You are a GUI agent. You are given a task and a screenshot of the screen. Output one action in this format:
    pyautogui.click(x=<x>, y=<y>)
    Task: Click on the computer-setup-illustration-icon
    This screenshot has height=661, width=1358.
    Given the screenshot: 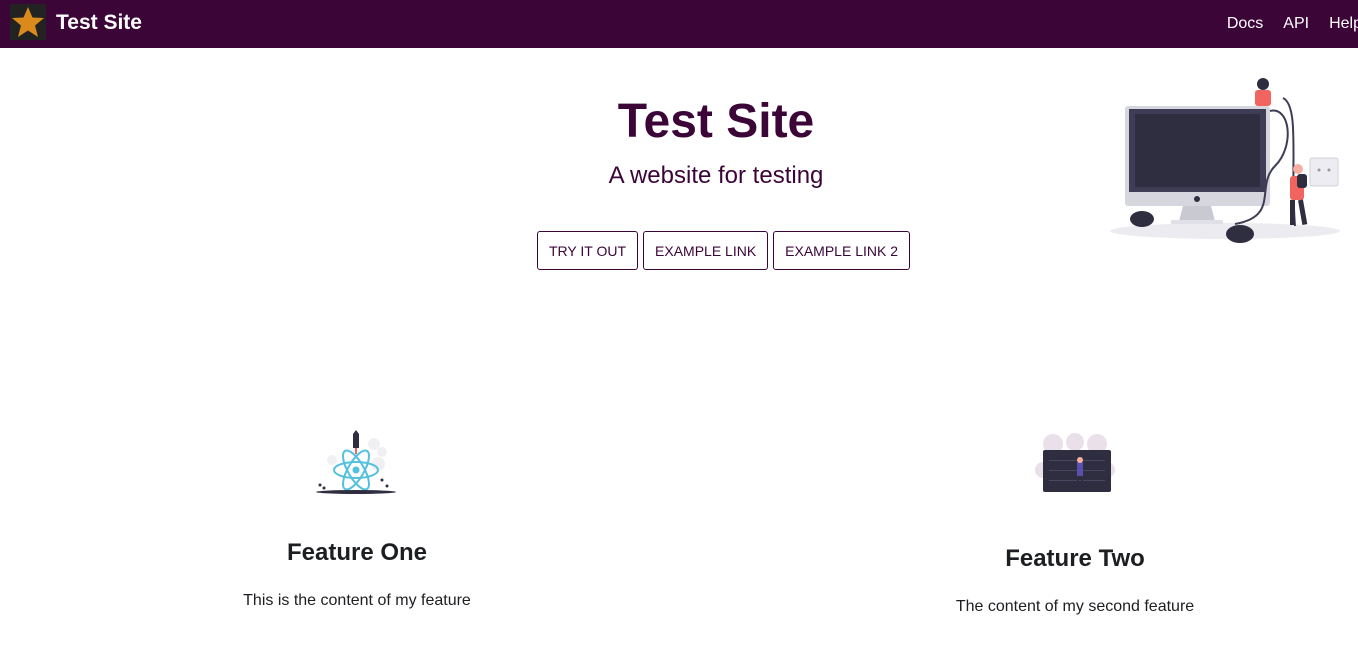 What is the action you would take?
    pyautogui.click(x=1222, y=163)
    